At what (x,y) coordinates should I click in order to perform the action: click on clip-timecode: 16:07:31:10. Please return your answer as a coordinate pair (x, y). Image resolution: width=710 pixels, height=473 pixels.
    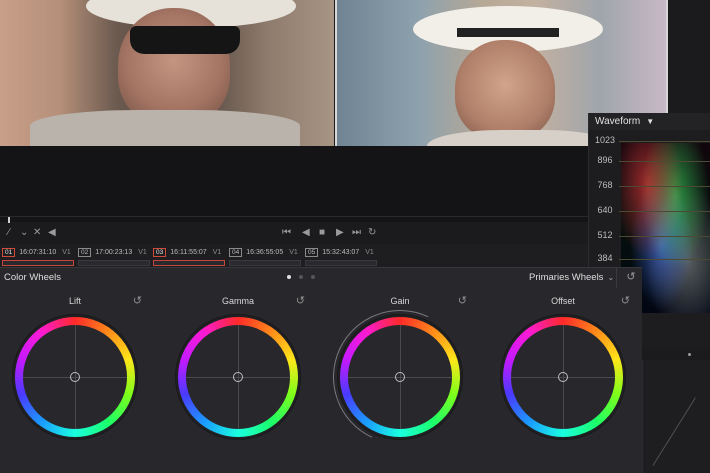
    Looking at the image, I should click on (38, 252).